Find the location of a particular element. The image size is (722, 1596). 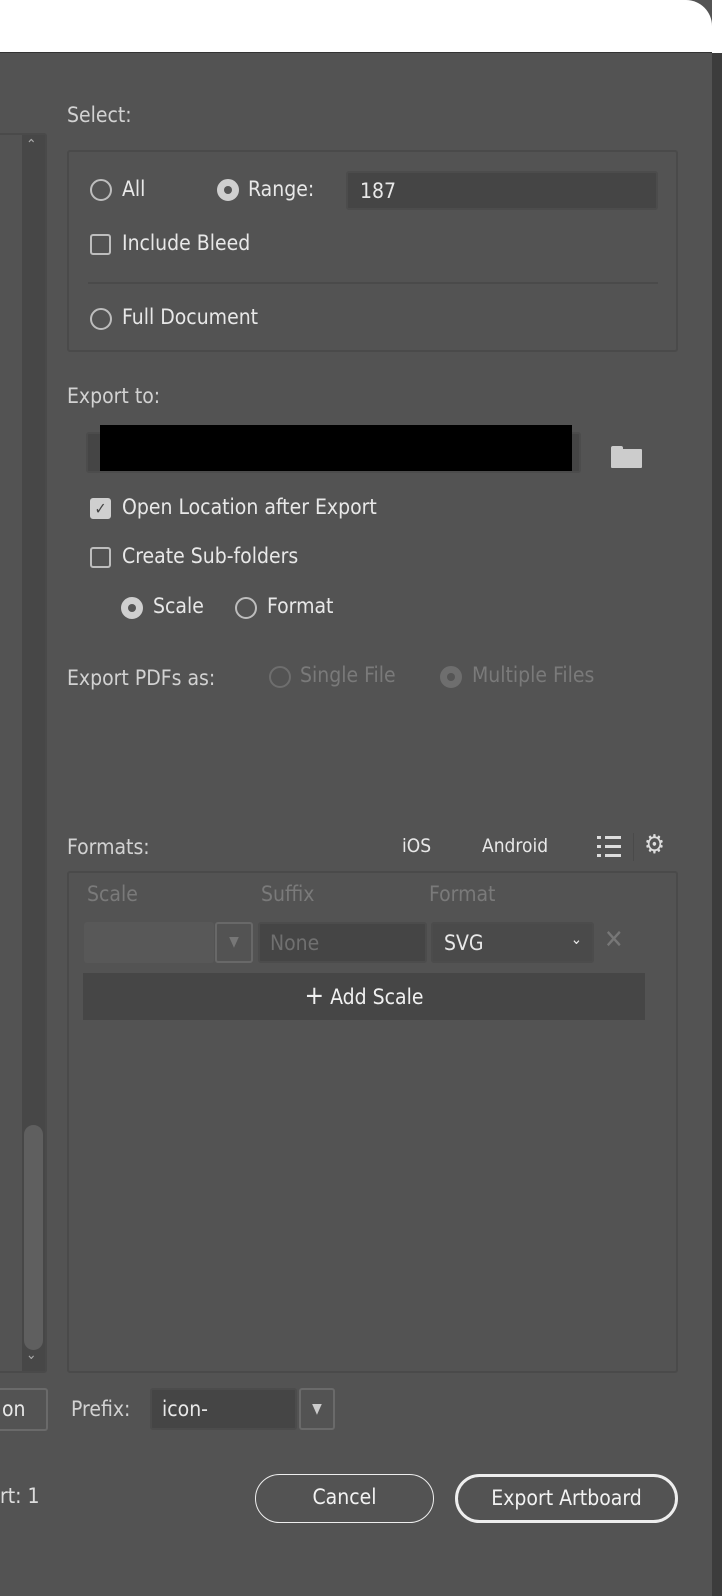

redacted-path is located at coordinates (336, 448).